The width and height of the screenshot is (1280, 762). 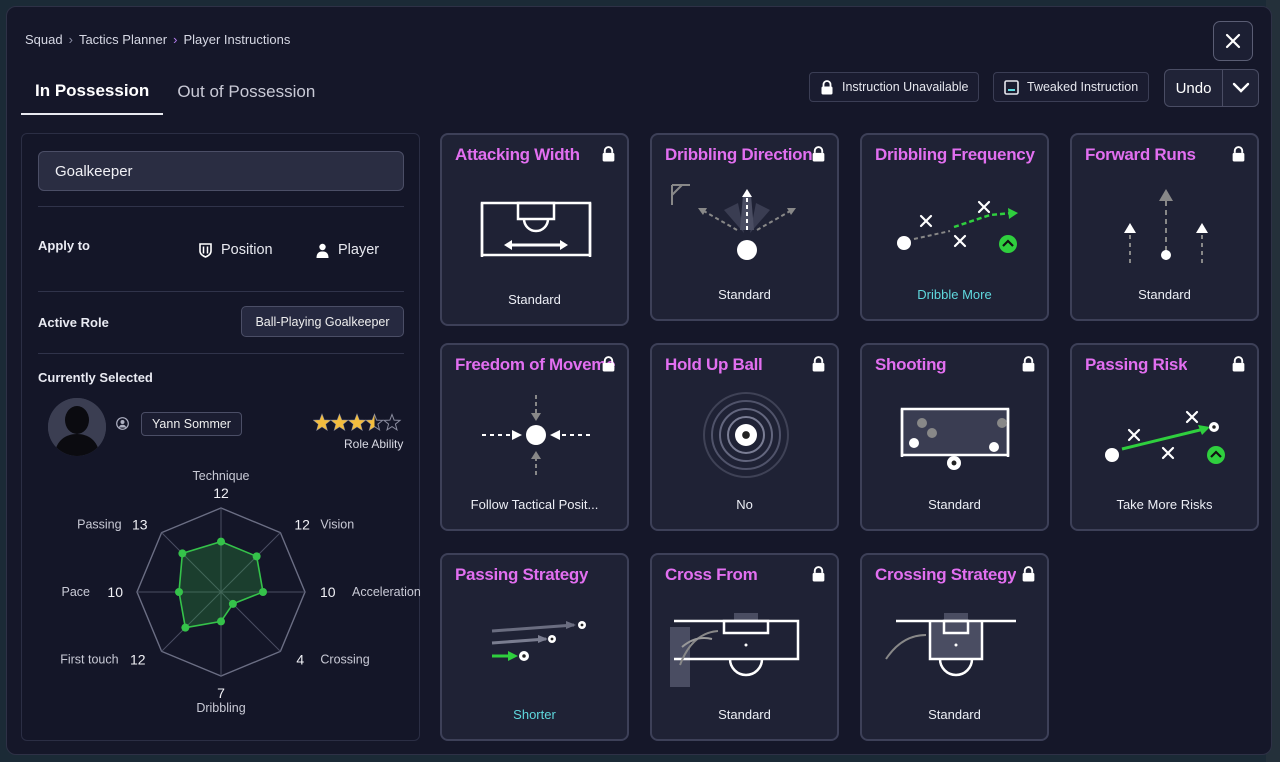 What do you see at coordinates (123, 39) in the screenshot?
I see `breadcrumb-tactics-planner: Tactics Planner` at bounding box center [123, 39].